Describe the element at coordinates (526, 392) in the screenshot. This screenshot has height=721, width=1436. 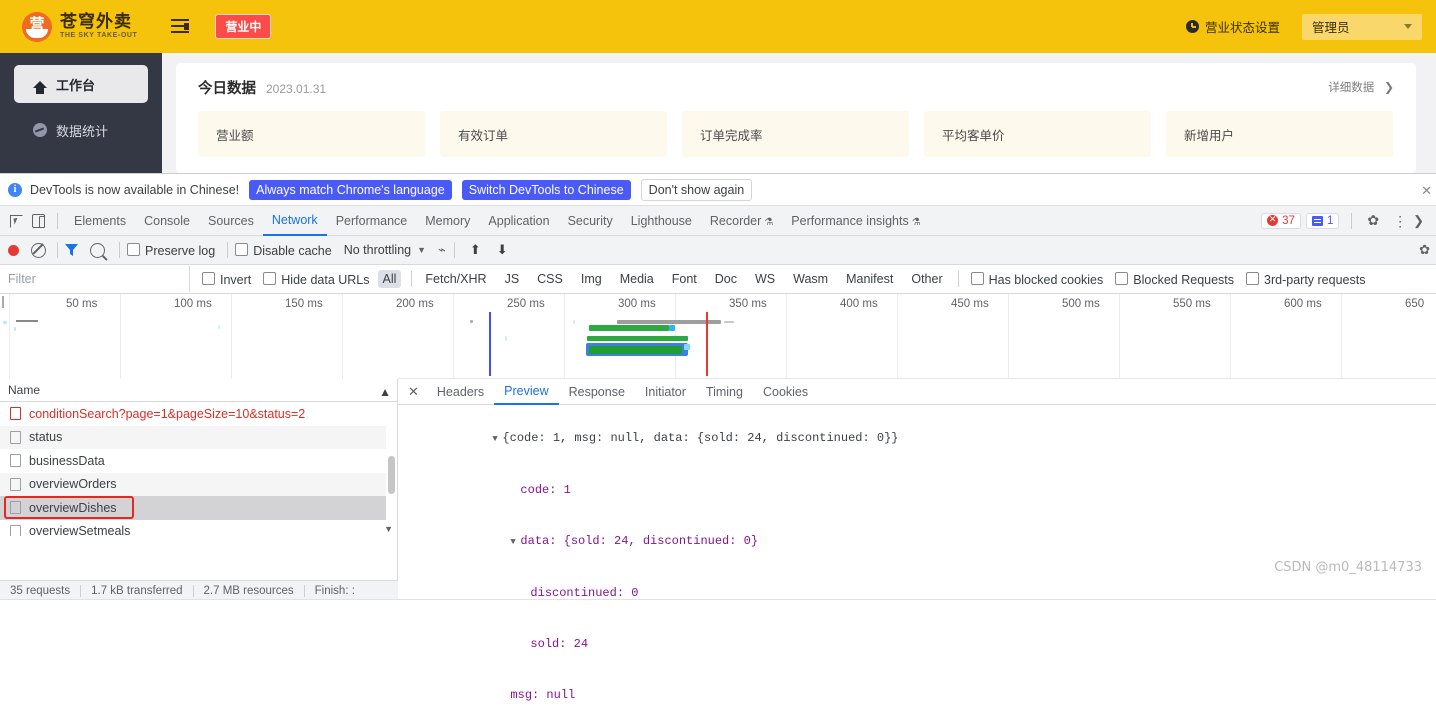
I see `detail-tab-preview: Preview` at that location.